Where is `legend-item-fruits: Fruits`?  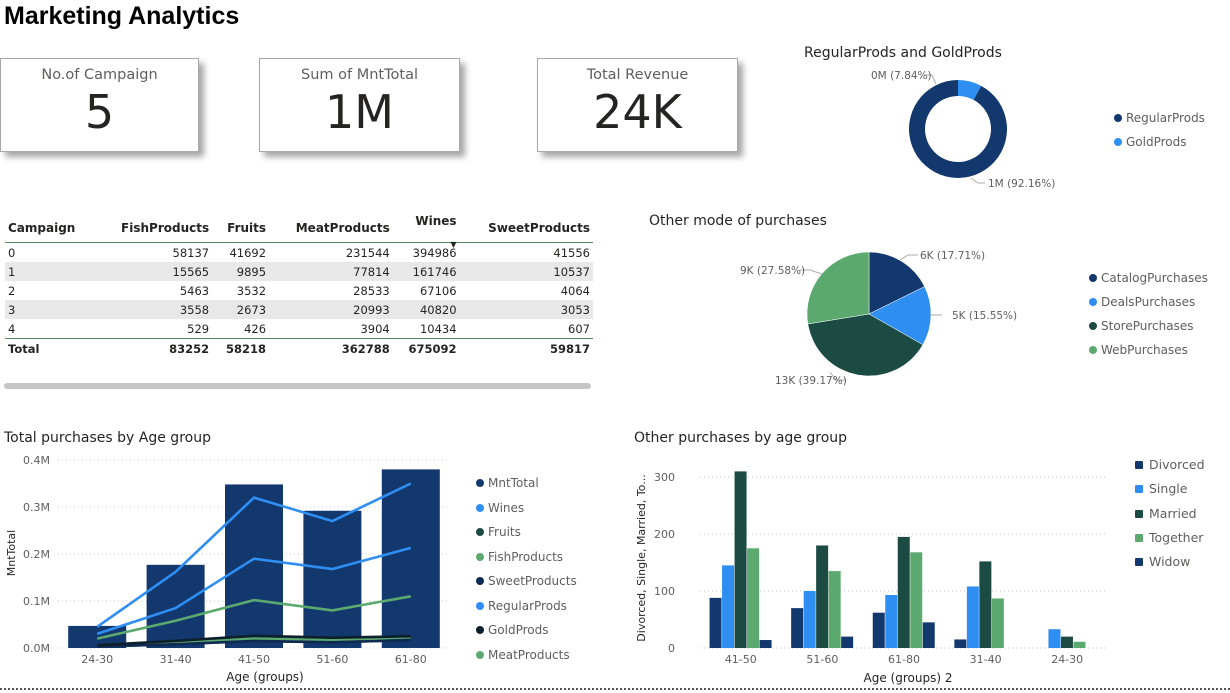 legend-item-fruits: Fruits is located at coordinates (498, 532).